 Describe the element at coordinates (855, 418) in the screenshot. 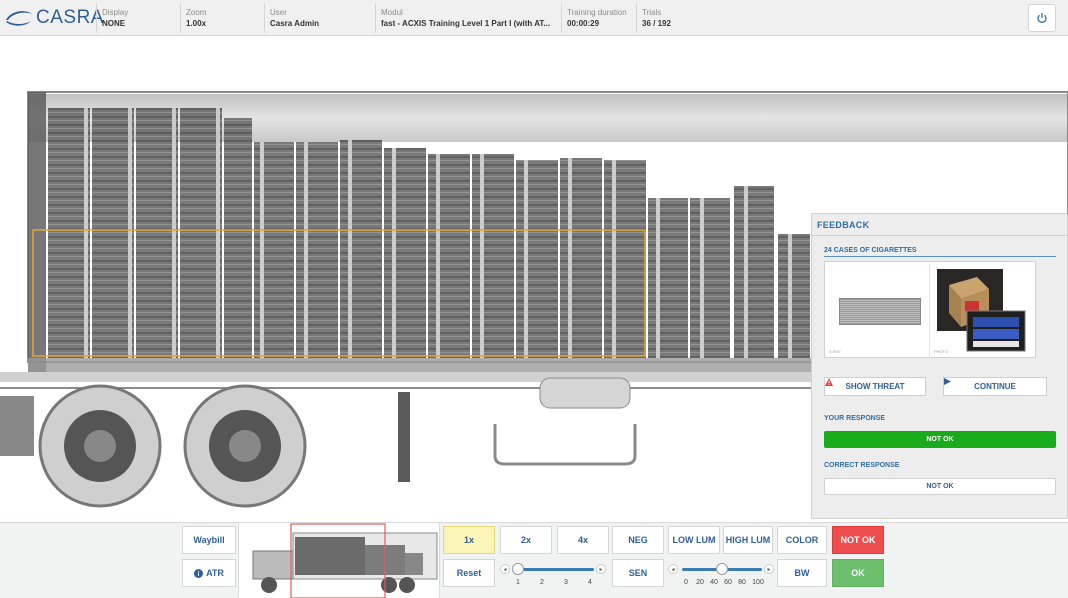

I see `your-response-label: YOUR RESPONSE` at that location.